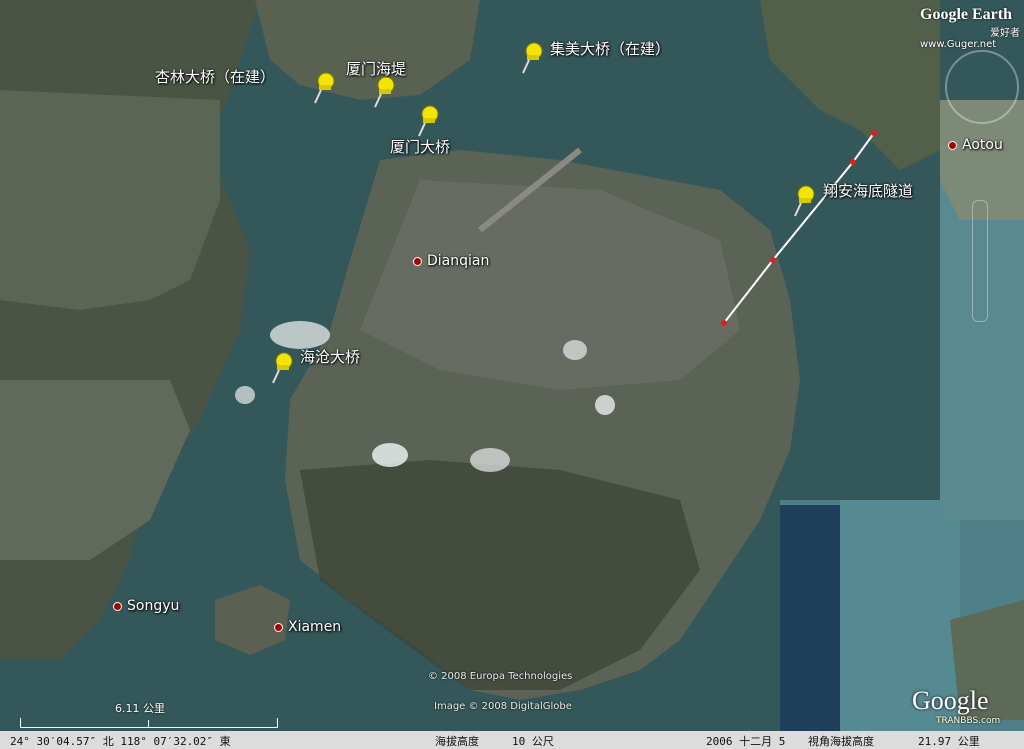 The height and width of the screenshot is (749, 1024). What do you see at coordinates (841, 741) in the screenshot?
I see `eye-altitude-label: 視角海拔高度` at bounding box center [841, 741].